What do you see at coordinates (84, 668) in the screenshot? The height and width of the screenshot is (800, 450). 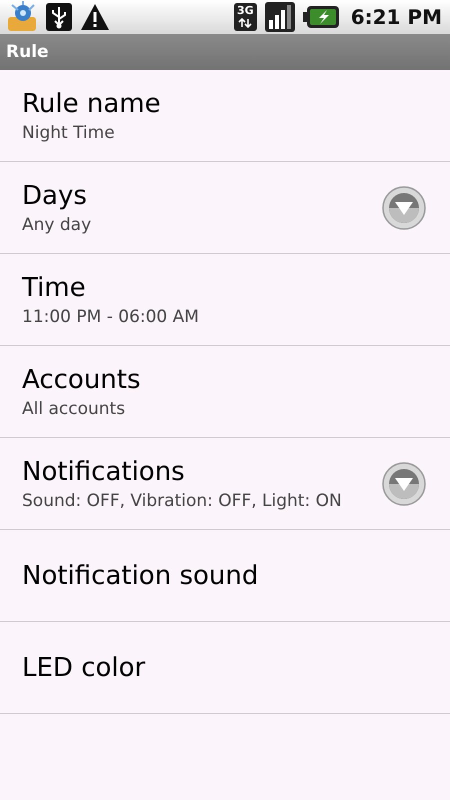 I see `setting-title: LED color` at bounding box center [84, 668].